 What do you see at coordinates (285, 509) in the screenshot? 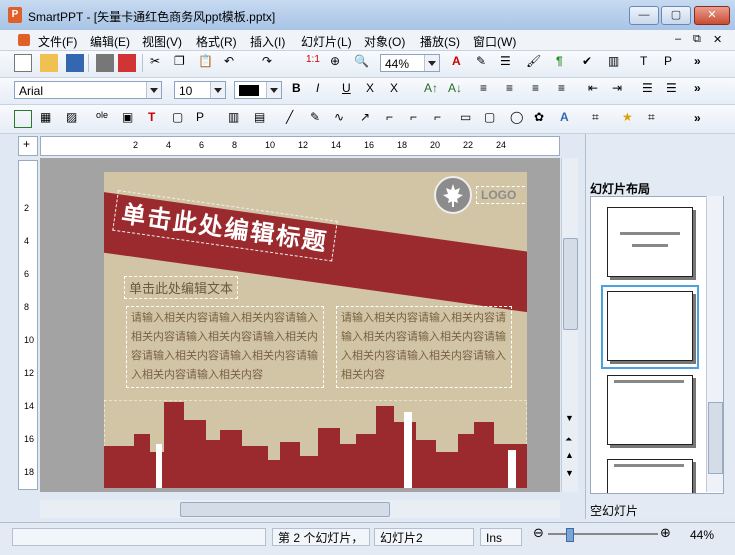
I see `h-scroll-thumb` at bounding box center [285, 509].